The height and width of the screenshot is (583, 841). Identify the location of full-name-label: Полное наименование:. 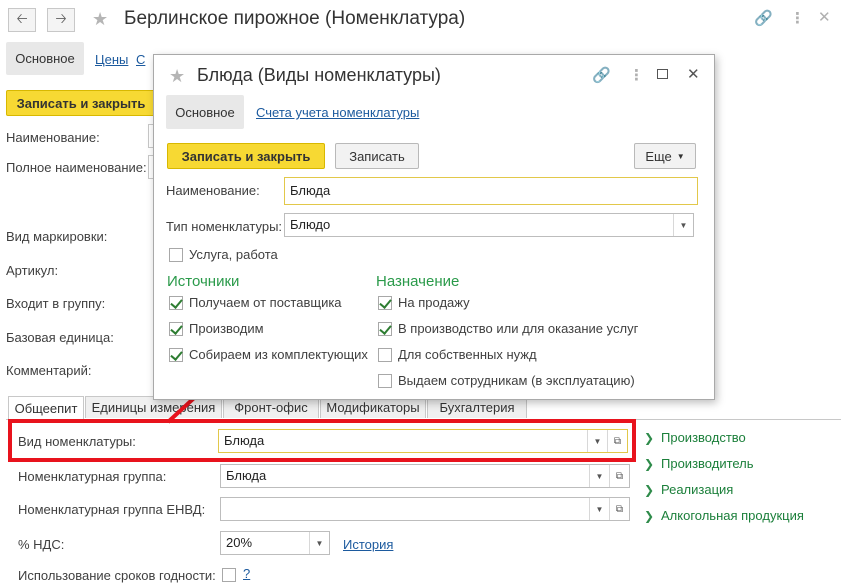
(76, 167).